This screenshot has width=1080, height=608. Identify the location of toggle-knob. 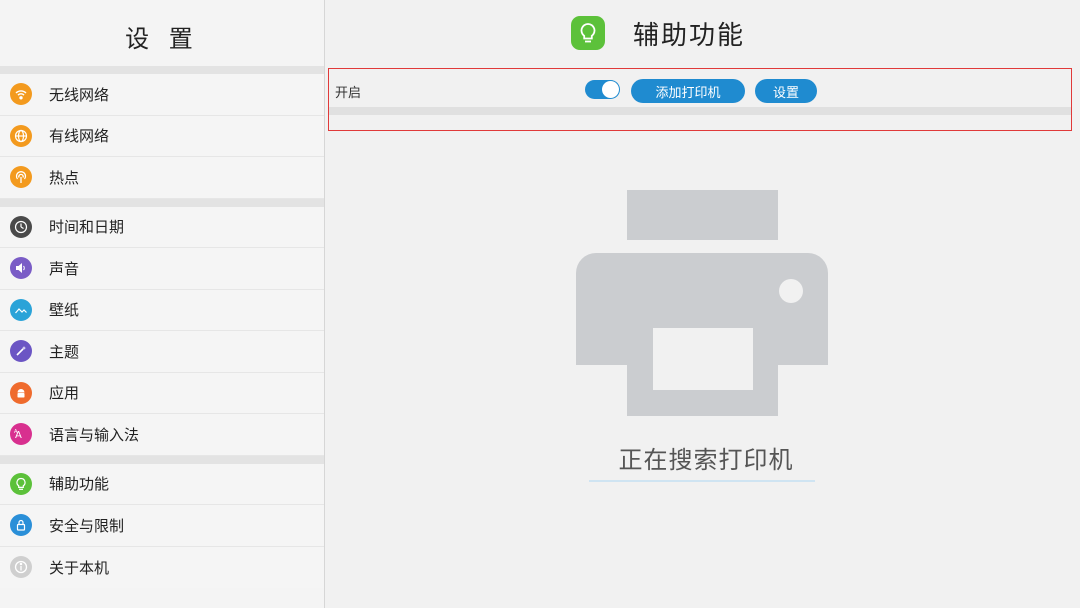
(610, 89).